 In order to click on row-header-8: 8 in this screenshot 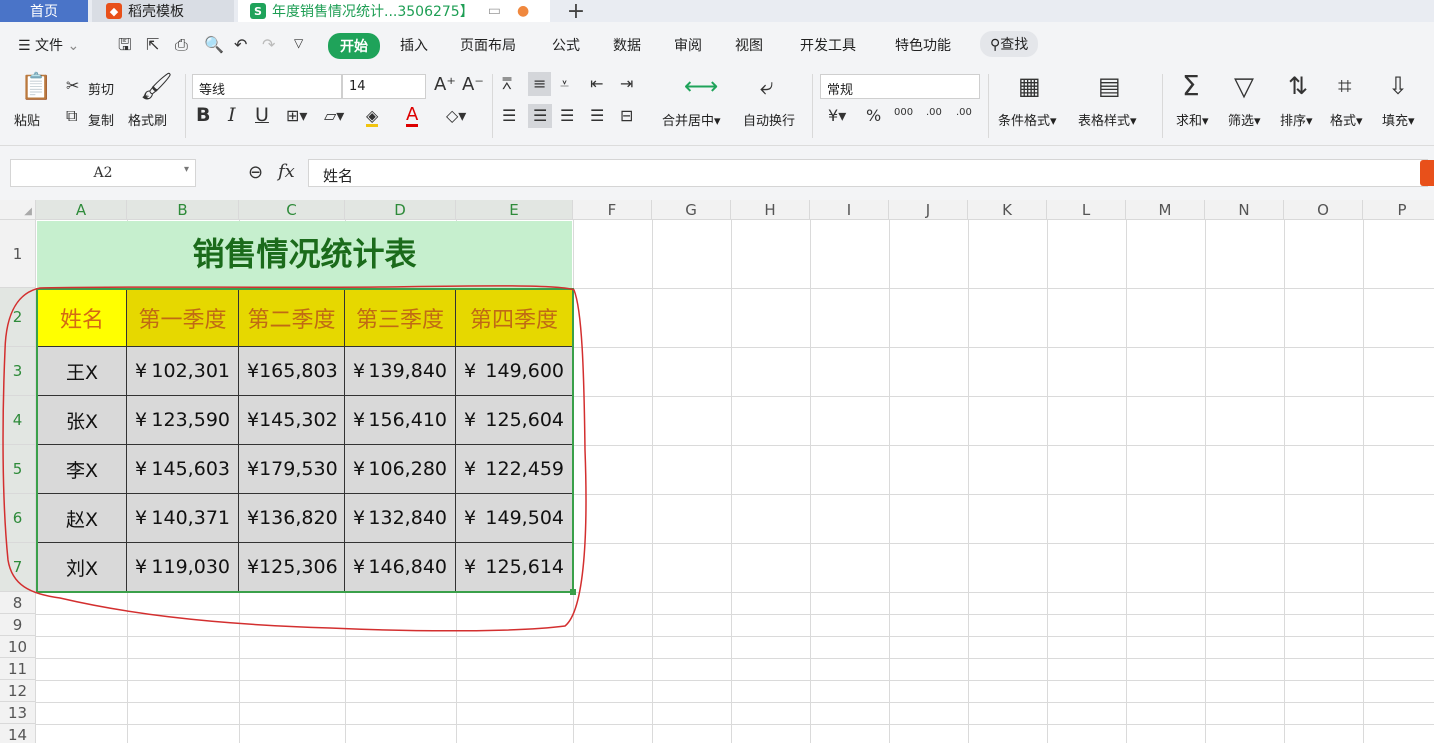, I will do `click(18, 603)`.